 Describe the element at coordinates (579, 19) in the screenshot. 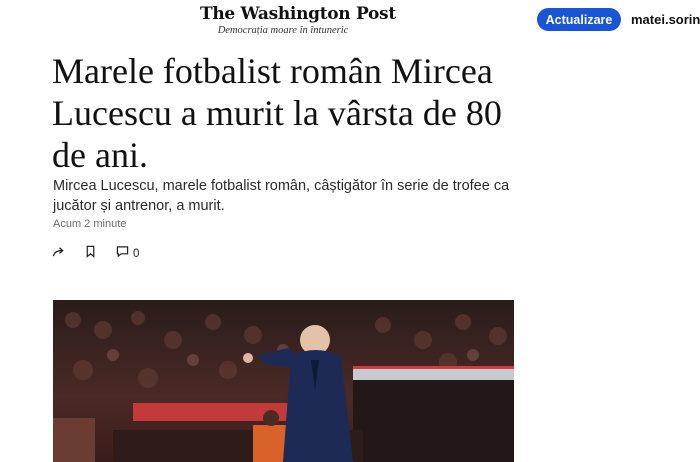

I see `update-button: Actualizare` at that location.